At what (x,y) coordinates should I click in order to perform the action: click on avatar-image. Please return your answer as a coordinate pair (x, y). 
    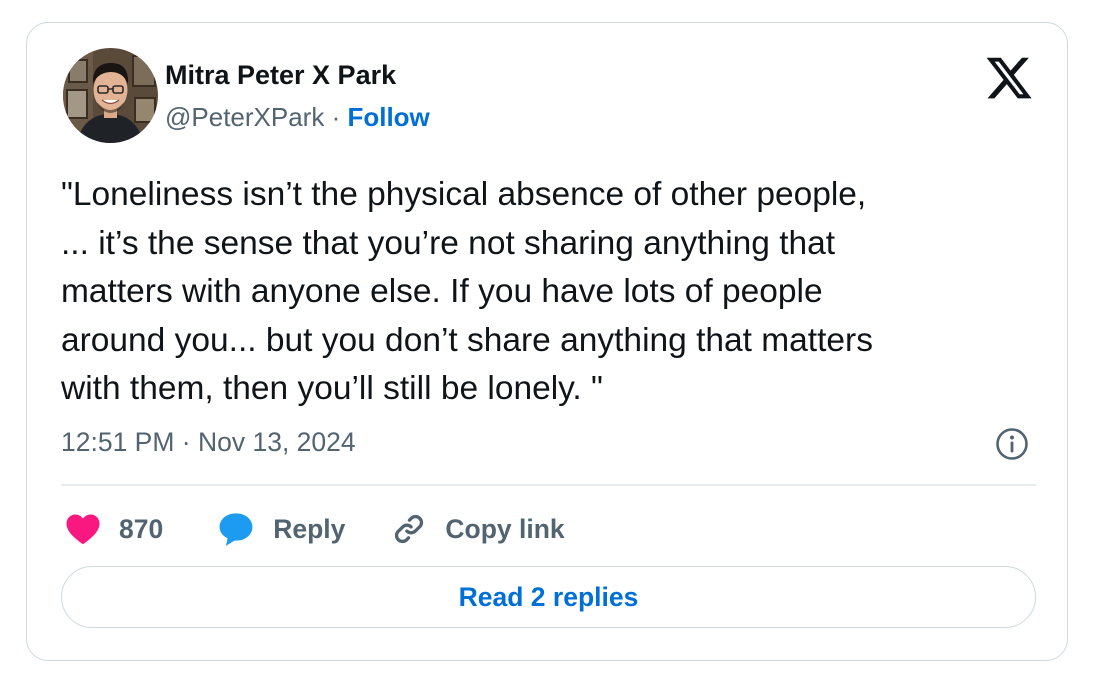
    Looking at the image, I should click on (110, 95).